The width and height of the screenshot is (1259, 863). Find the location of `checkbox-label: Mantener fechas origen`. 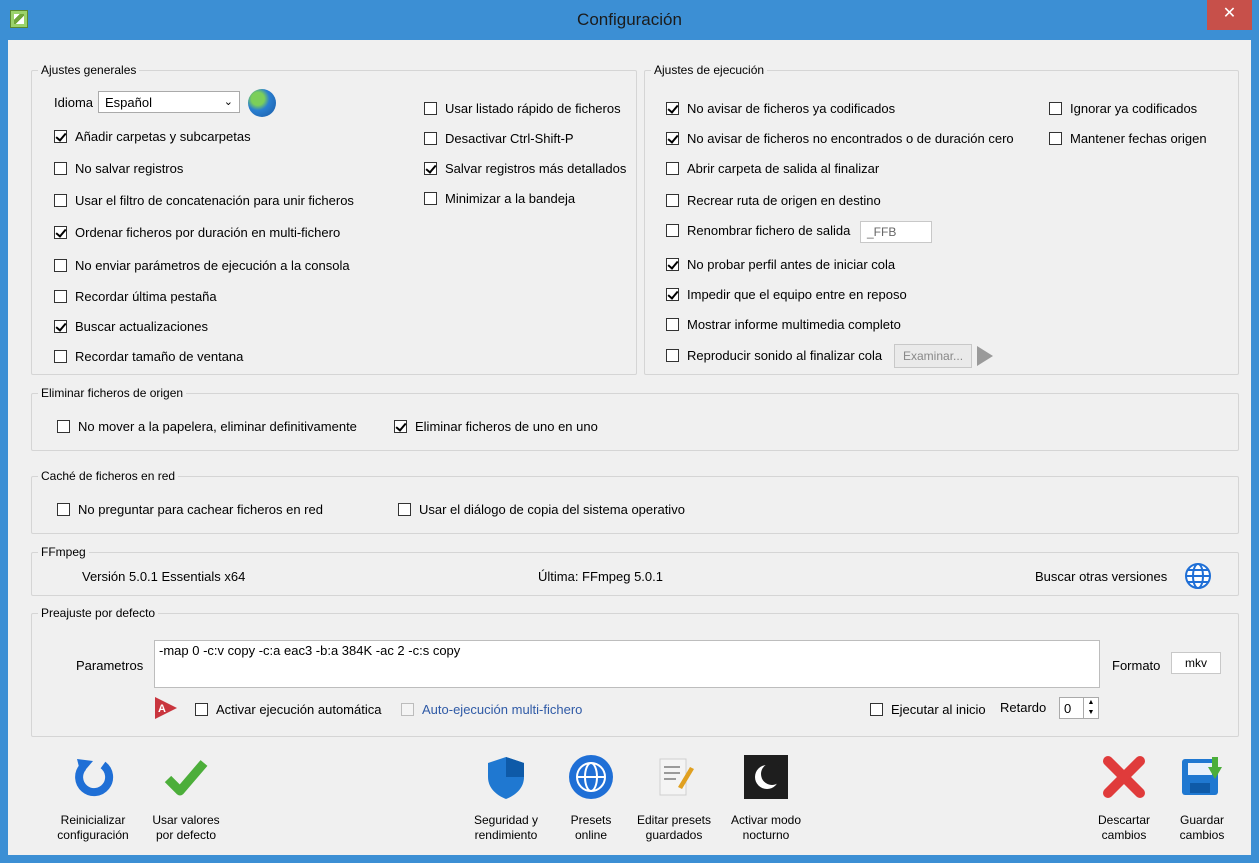

checkbox-label: Mantener fechas origen is located at coordinates (1138, 138).